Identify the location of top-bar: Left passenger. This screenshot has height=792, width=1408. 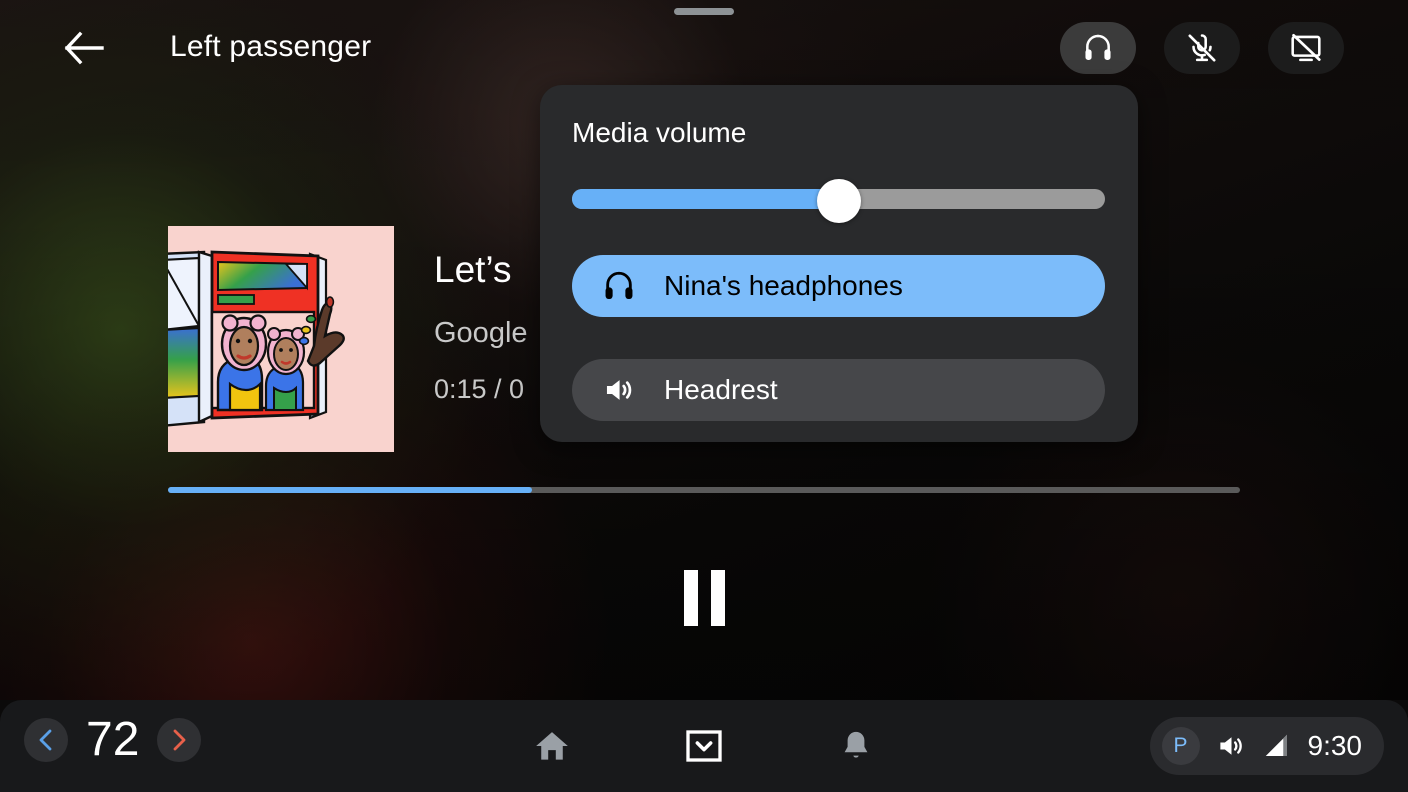
(704, 48).